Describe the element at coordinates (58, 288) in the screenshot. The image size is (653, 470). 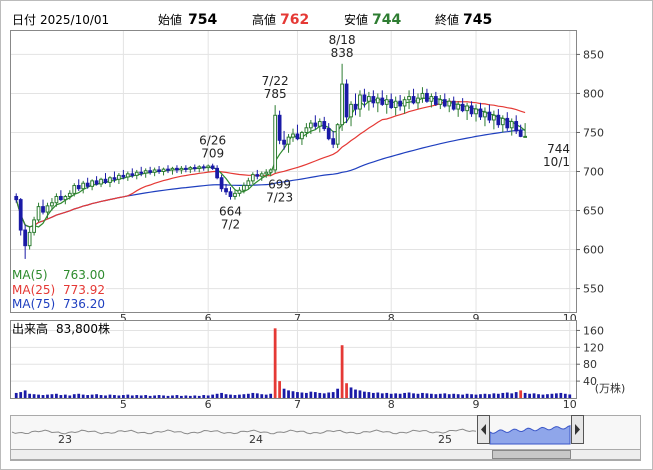
I see `ma-legend: MA(5) 763.00 MA(25) 773.92 MA(75) 736.20` at that location.